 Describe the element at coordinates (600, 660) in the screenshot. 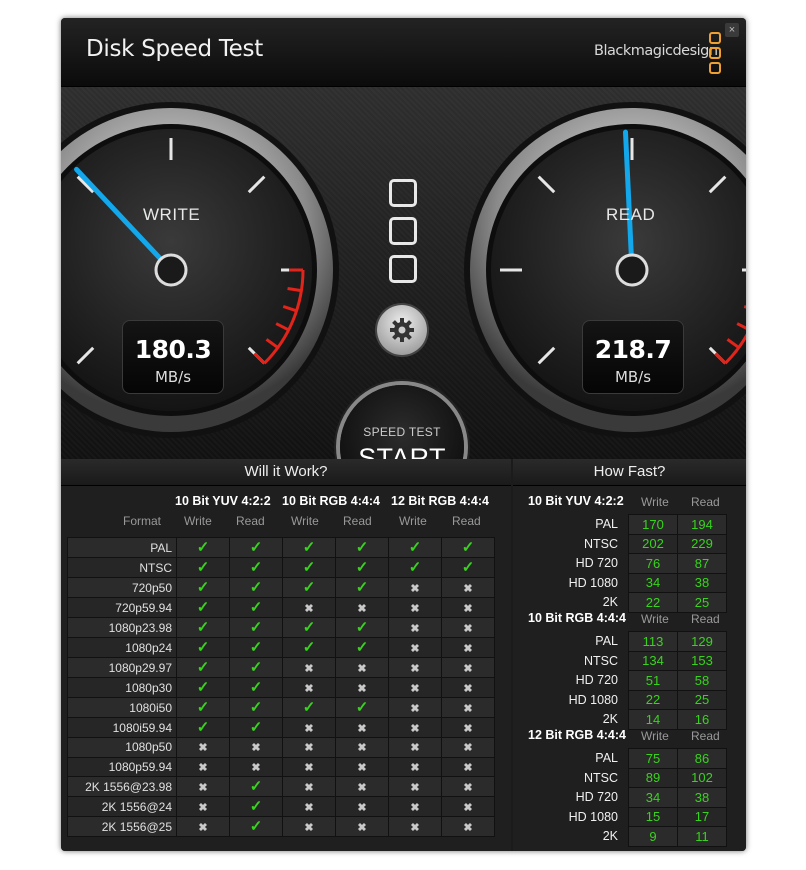

I see `resolution-label: NTSC` at that location.